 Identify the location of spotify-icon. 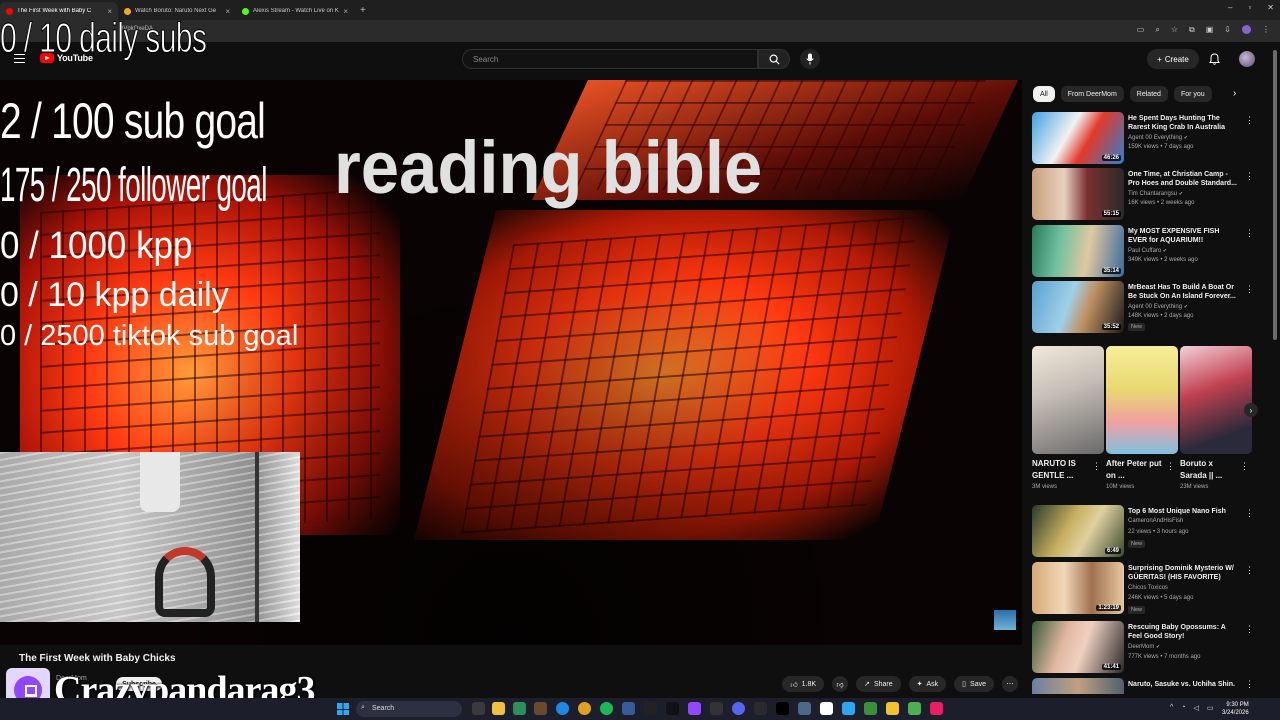
(606, 708).